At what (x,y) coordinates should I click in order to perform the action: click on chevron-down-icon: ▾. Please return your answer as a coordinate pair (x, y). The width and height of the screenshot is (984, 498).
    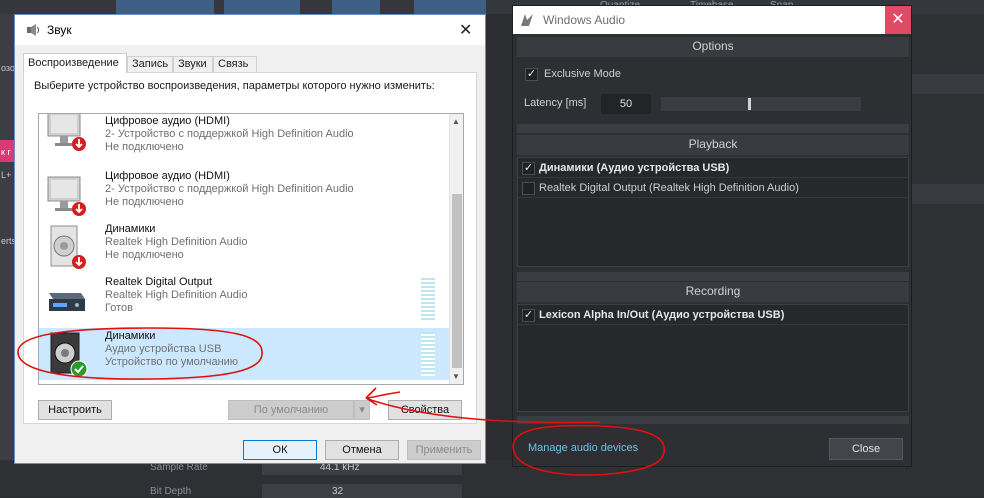
    Looking at the image, I should click on (362, 410).